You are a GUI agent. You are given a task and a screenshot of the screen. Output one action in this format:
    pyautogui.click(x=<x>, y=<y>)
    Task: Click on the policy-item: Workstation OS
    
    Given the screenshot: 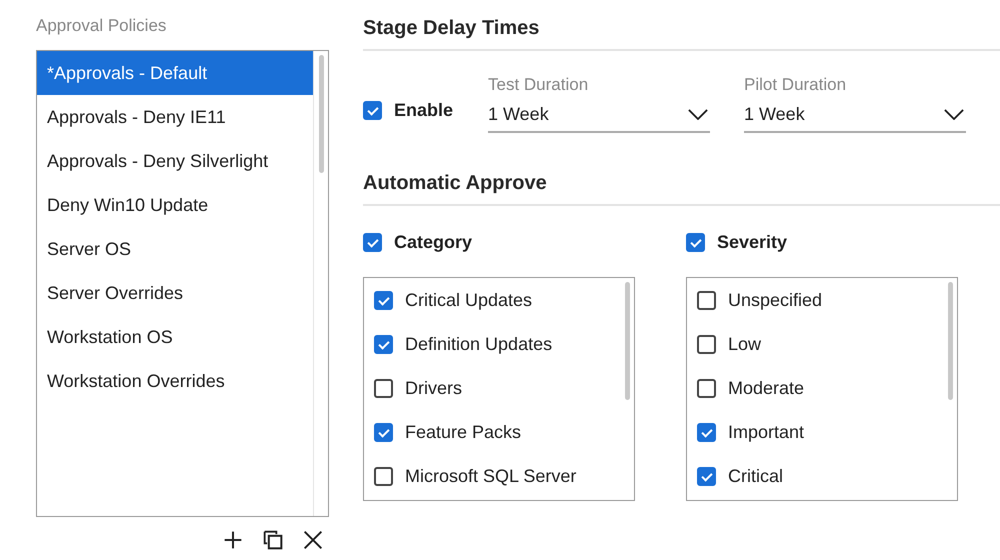 What is the action you would take?
    pyautogui.click(x=175, y=337)
    